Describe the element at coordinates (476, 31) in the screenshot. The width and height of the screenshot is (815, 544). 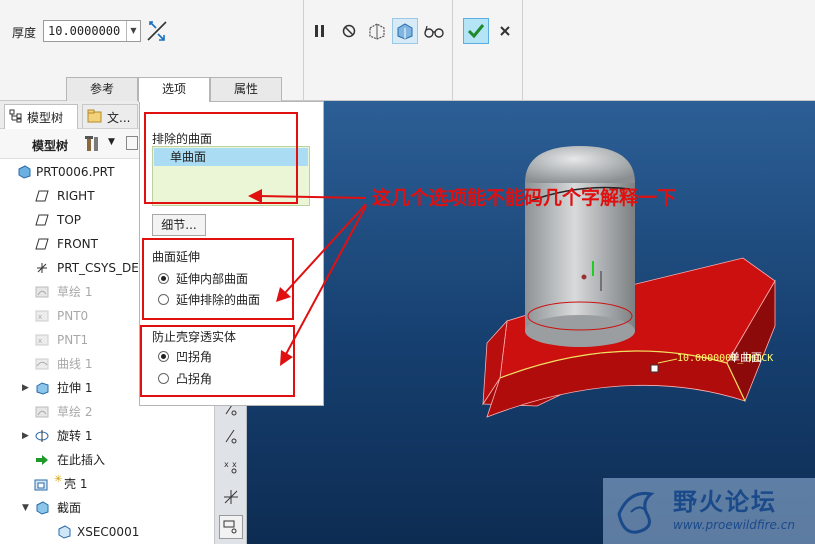
I see `ok-button` at that location.